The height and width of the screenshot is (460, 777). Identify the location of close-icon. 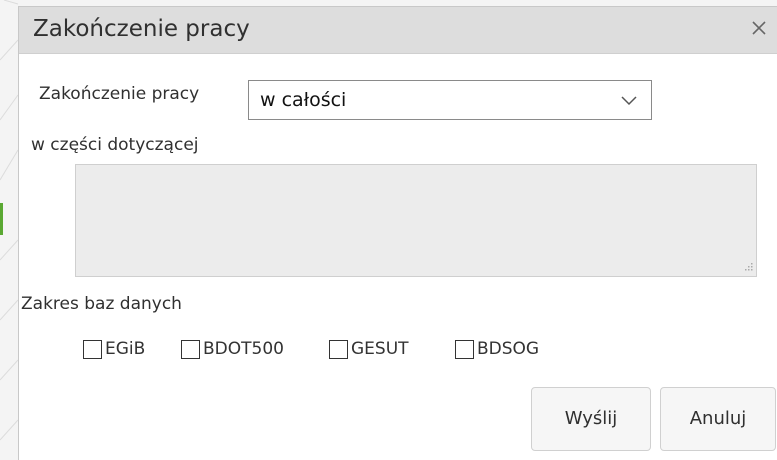
(759, 28).